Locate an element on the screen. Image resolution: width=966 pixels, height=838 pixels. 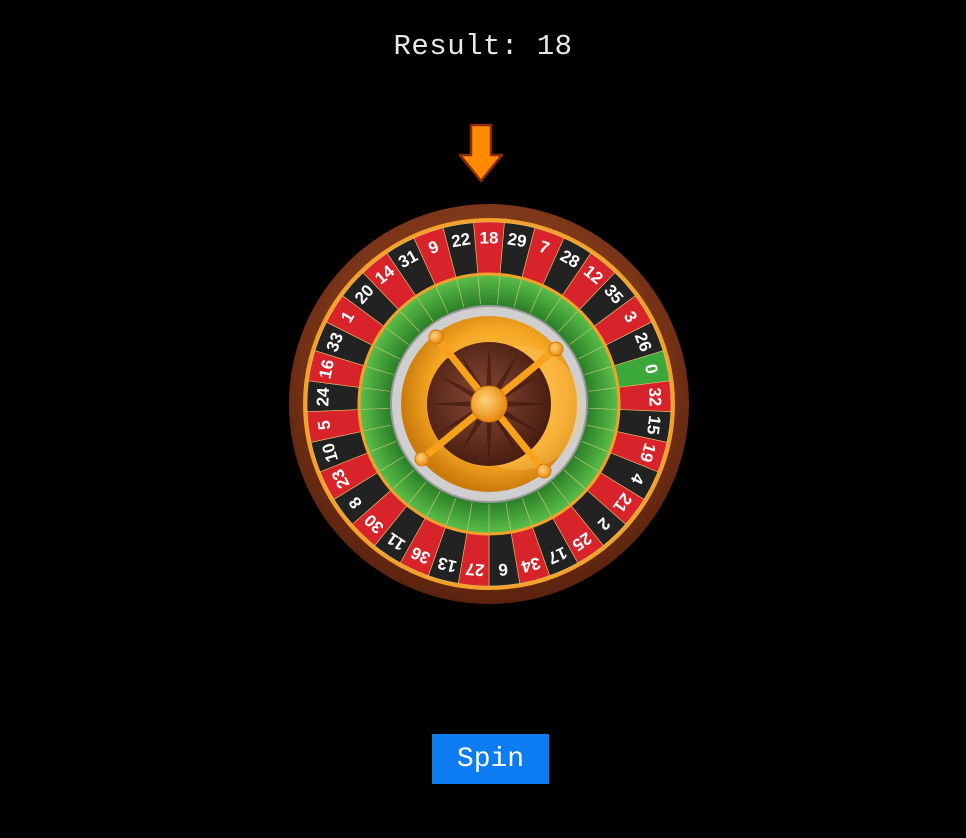
pocket-number: 15 is located at coordinates (653, 424).